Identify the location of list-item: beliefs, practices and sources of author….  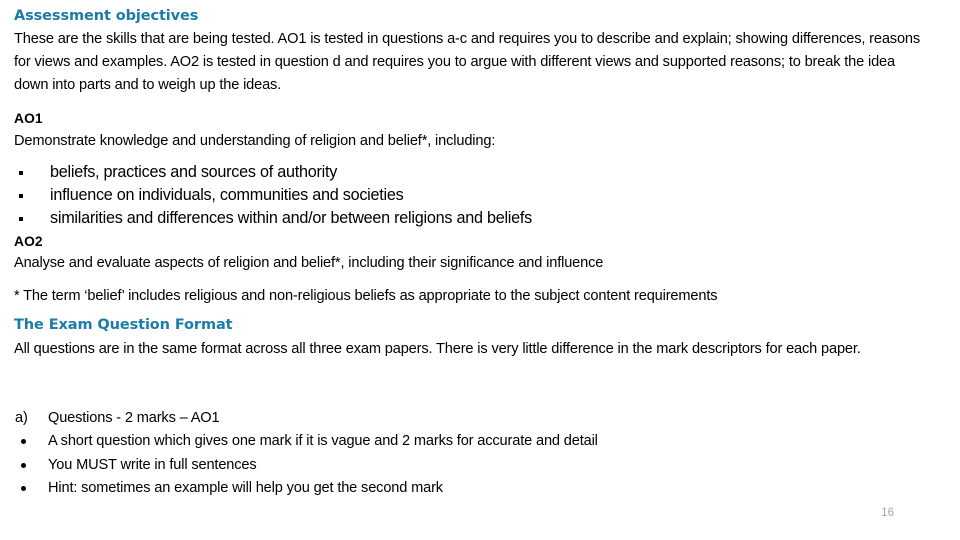
(474, 172).